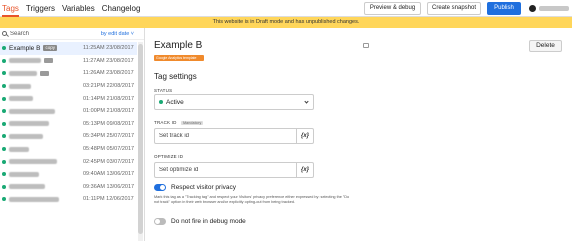 This screenshot has height=241, width=572. Describe the element at coordinates (108, 48) in the screenshot. I see `tag-timestamp: 11:25AM 23/08/2017` at that location.